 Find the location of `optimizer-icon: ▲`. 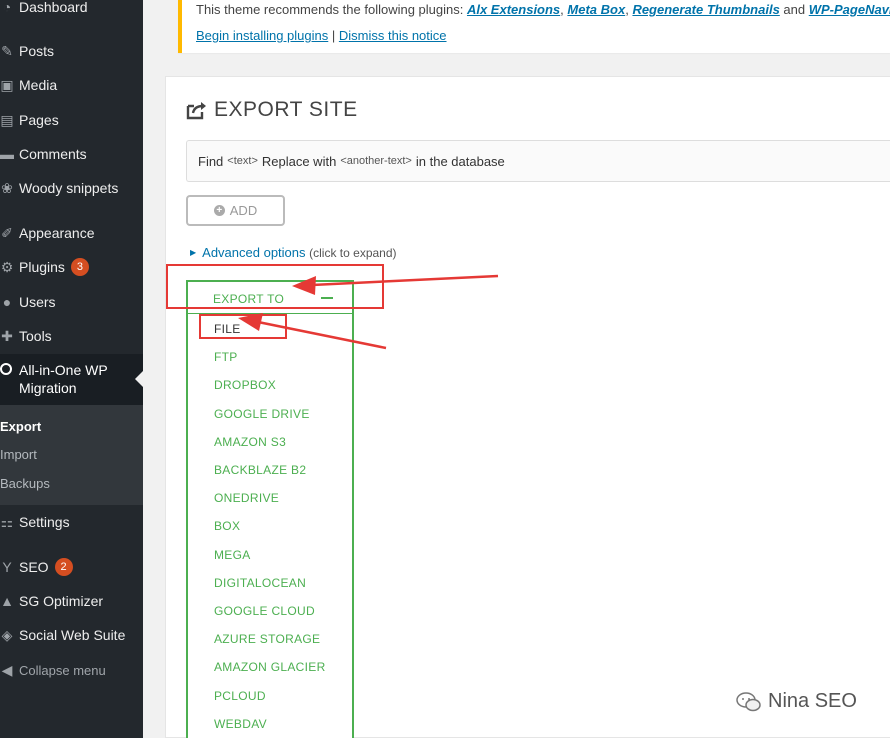

optimizer-icon: ▲ is located at coordinates (7, 601).